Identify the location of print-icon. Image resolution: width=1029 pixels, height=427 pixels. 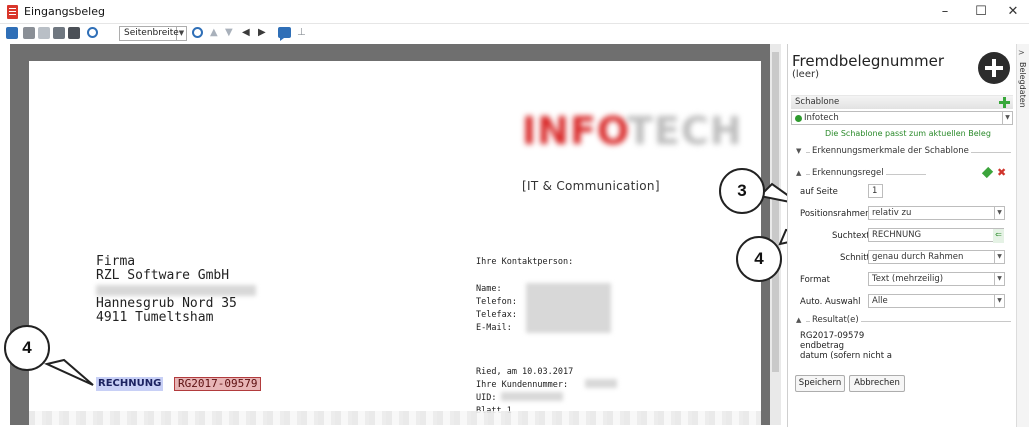
(29, 33).